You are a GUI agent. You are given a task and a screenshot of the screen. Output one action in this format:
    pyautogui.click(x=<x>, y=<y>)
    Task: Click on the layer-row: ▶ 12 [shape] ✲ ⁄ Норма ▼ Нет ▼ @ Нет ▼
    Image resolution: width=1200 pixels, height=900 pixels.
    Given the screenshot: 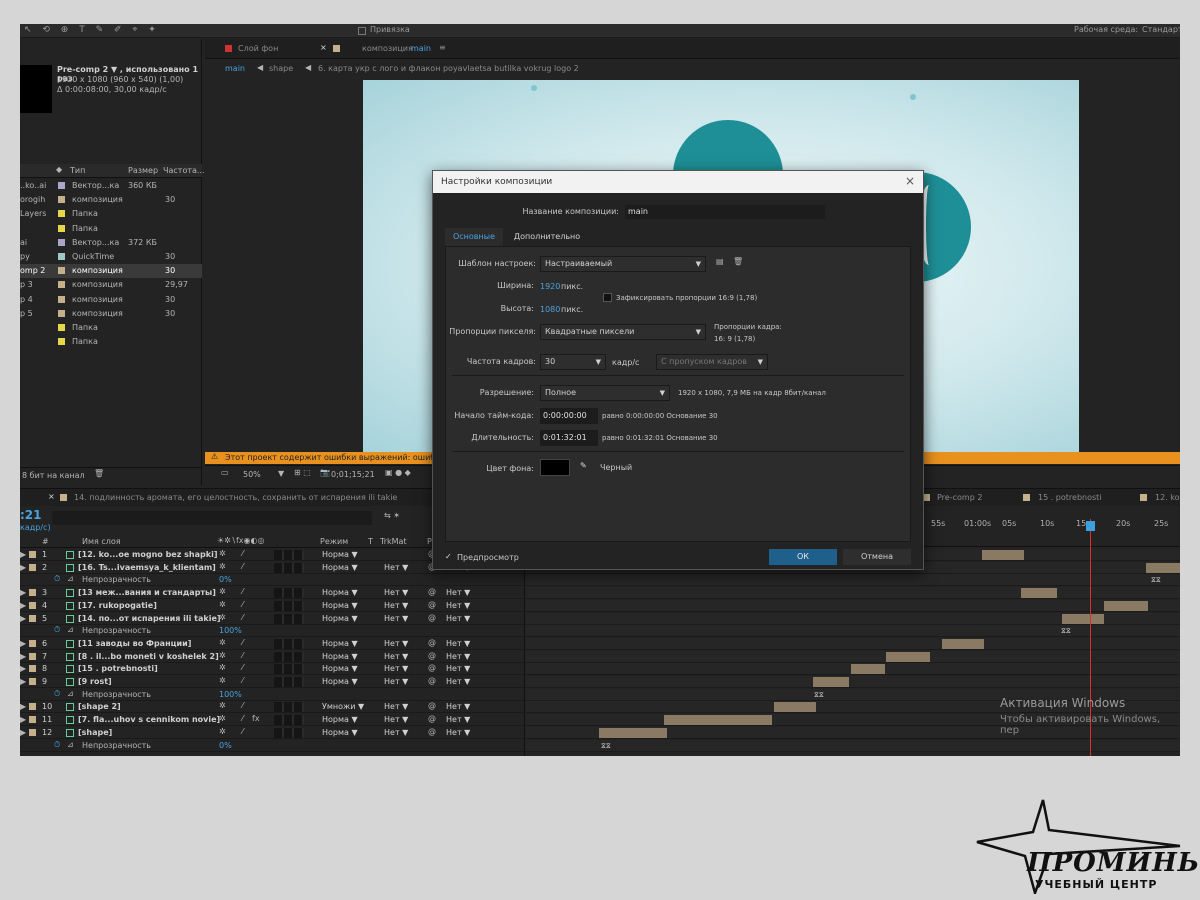 What is the action you would take?
    pyautogui.click(x=272, y=733)
    